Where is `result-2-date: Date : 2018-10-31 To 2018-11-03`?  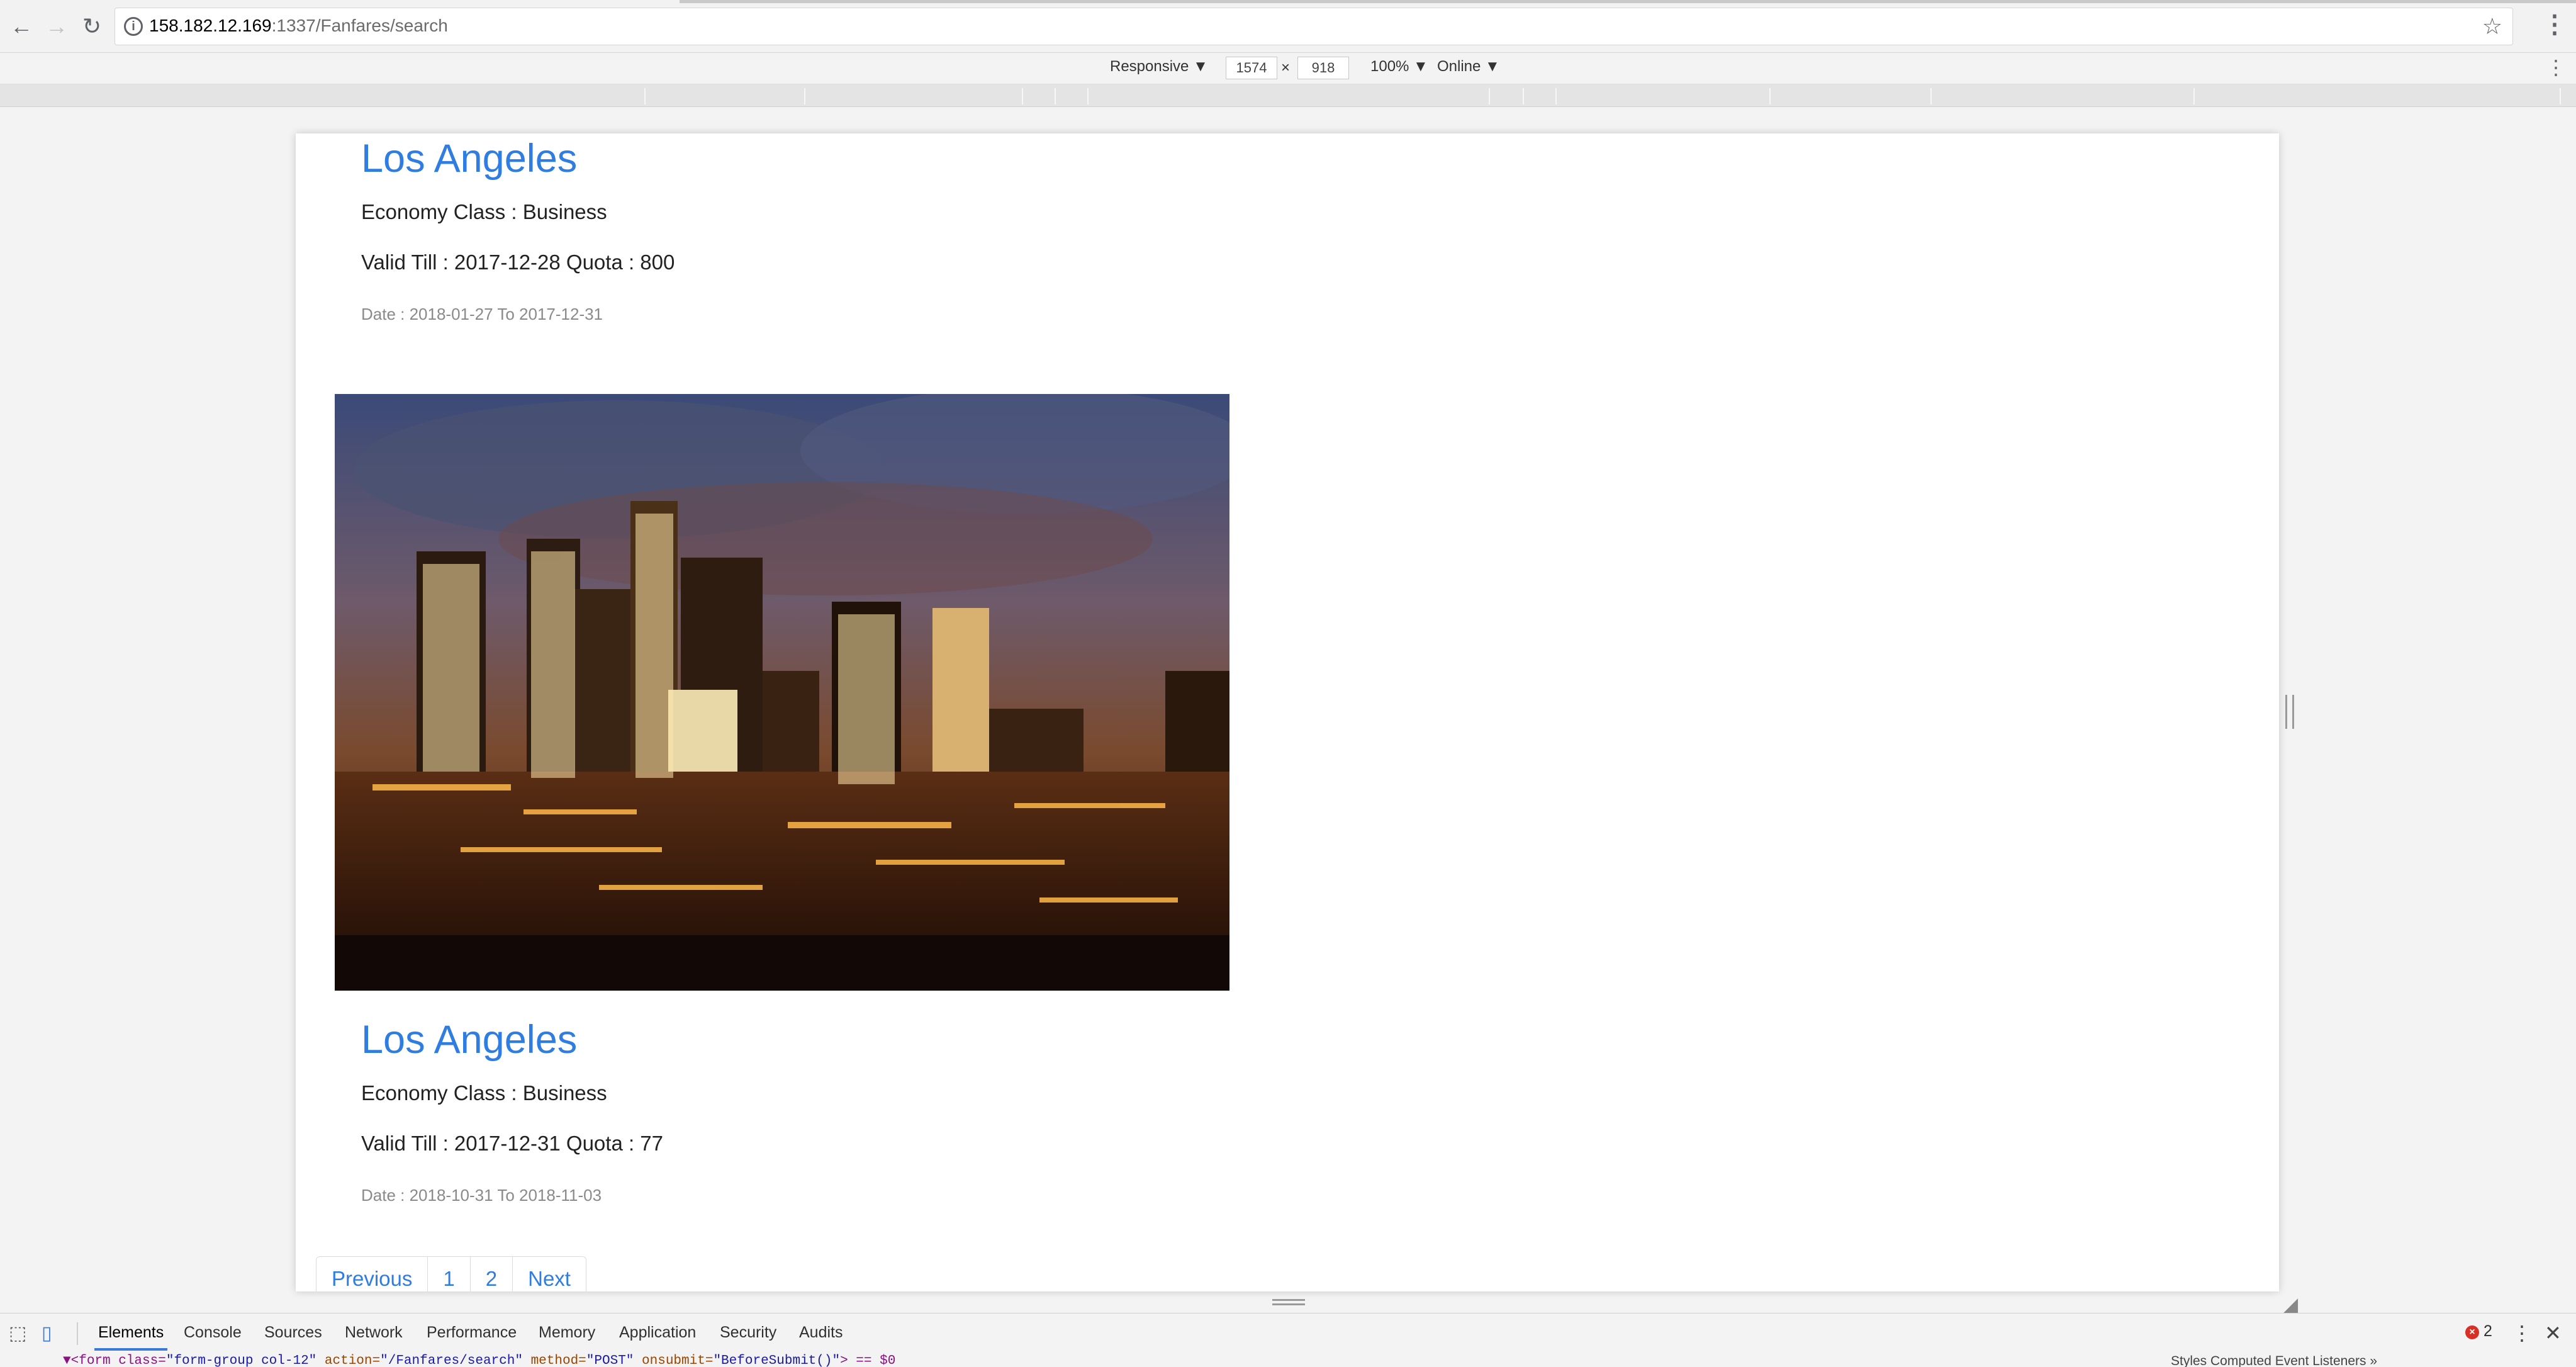 result-2-date: Date : 2018-10-31 To 2018-11-03 is located at coordinates (481, 1196).